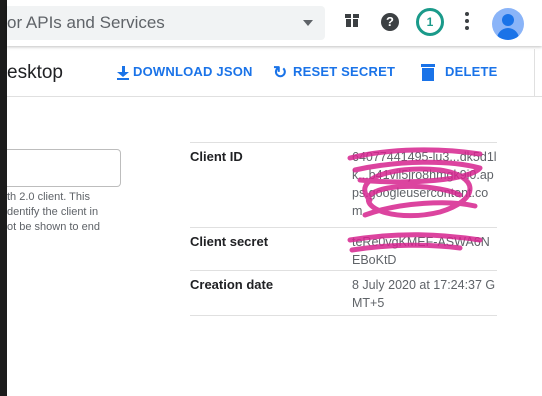 The image size is (542, 396). What do you see at coordinates (3, 198) in the screenshot?
I see `left-edge-bar` at bounding box center [3, 198].